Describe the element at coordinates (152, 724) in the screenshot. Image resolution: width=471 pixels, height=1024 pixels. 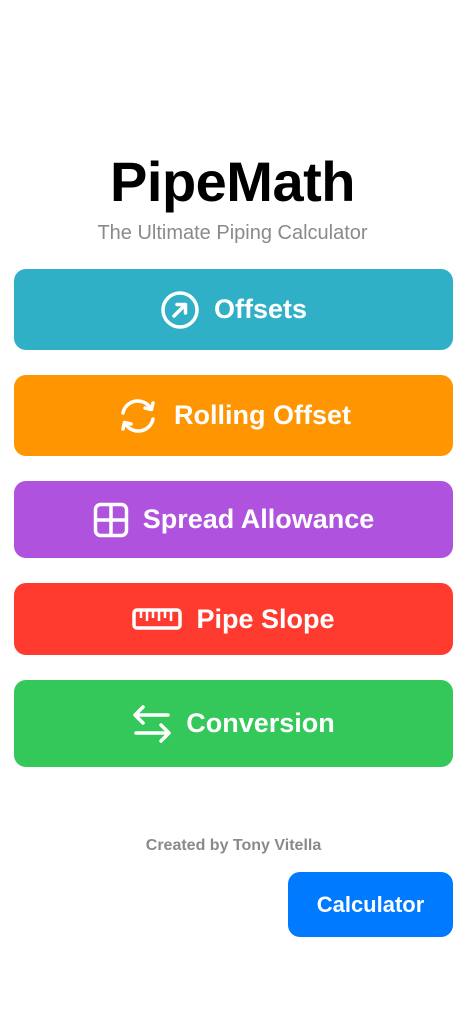
I see `swap-arrows-icon` at that location.